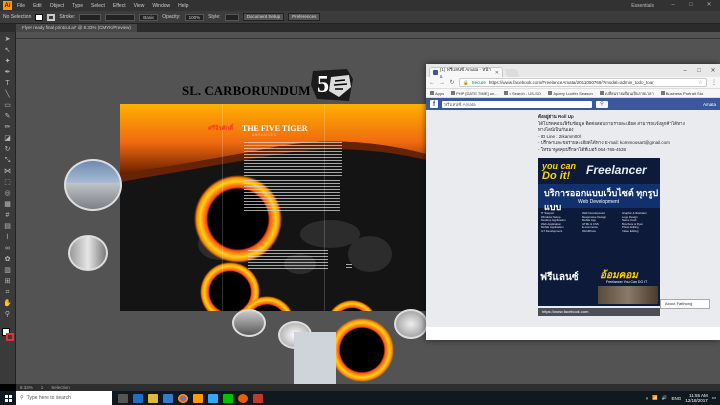 The image size is (720, 405). Describe the element at coordinates (231, 17) in the screenshot. I see `style-select` at that location.